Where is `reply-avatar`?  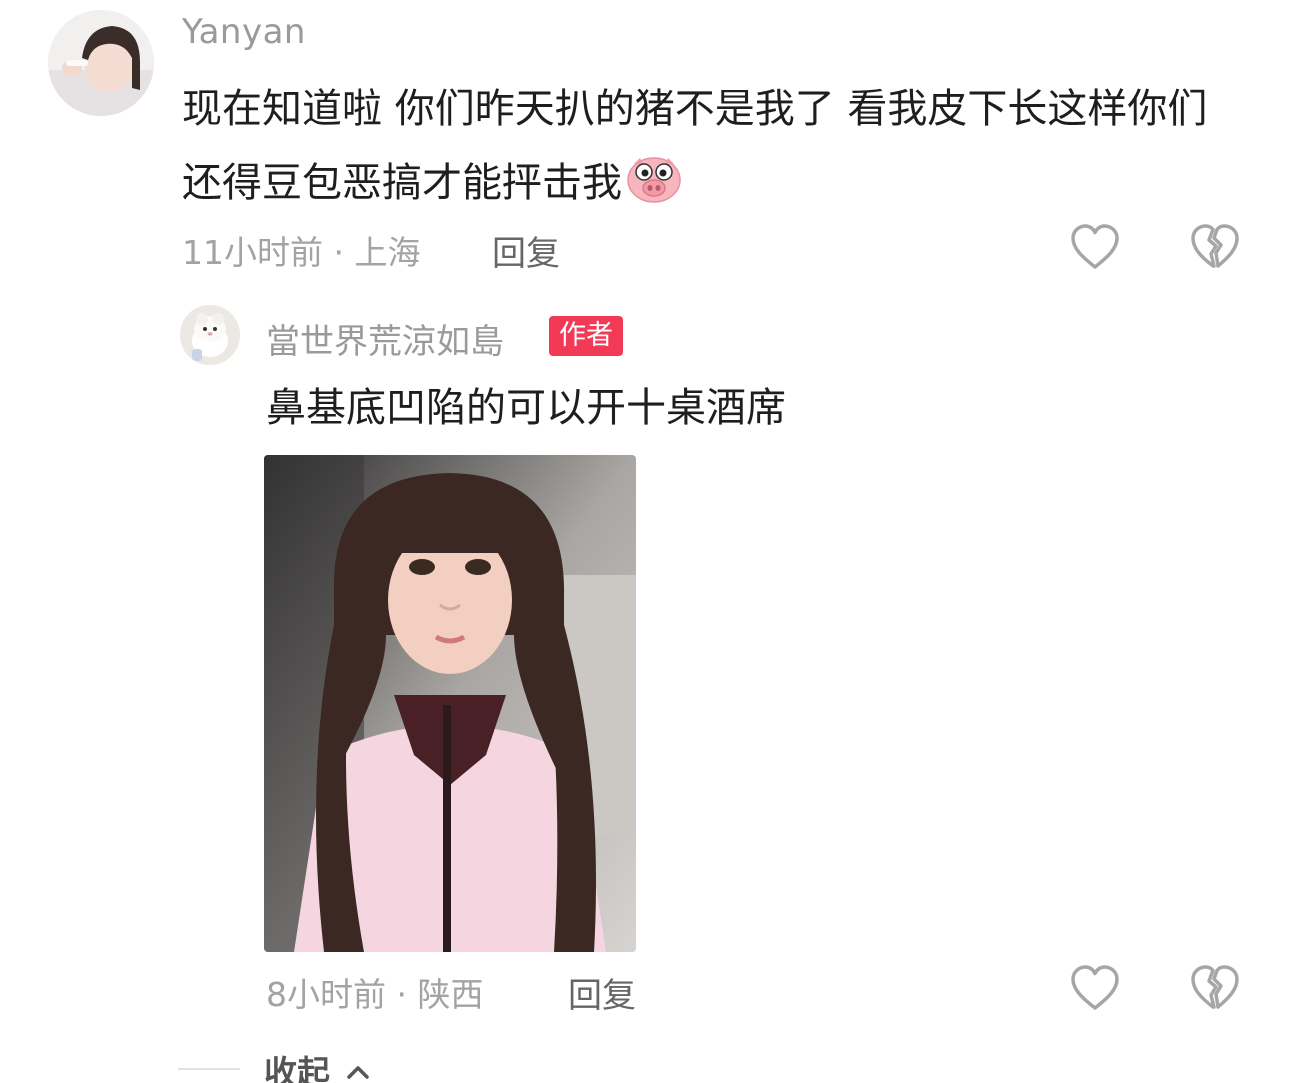 reply-avatar is located at coordinates (210, 335).